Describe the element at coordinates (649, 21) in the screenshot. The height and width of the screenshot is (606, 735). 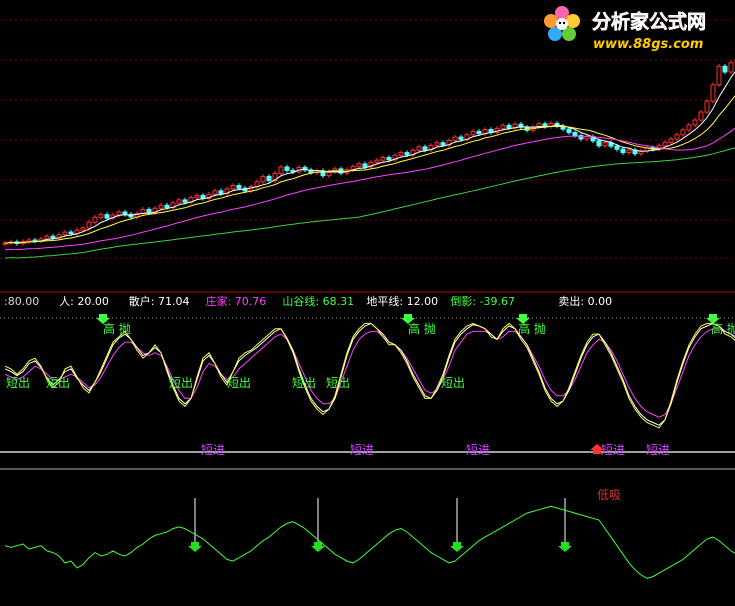
I see `watermark-name: 分析家公式网` at that location.